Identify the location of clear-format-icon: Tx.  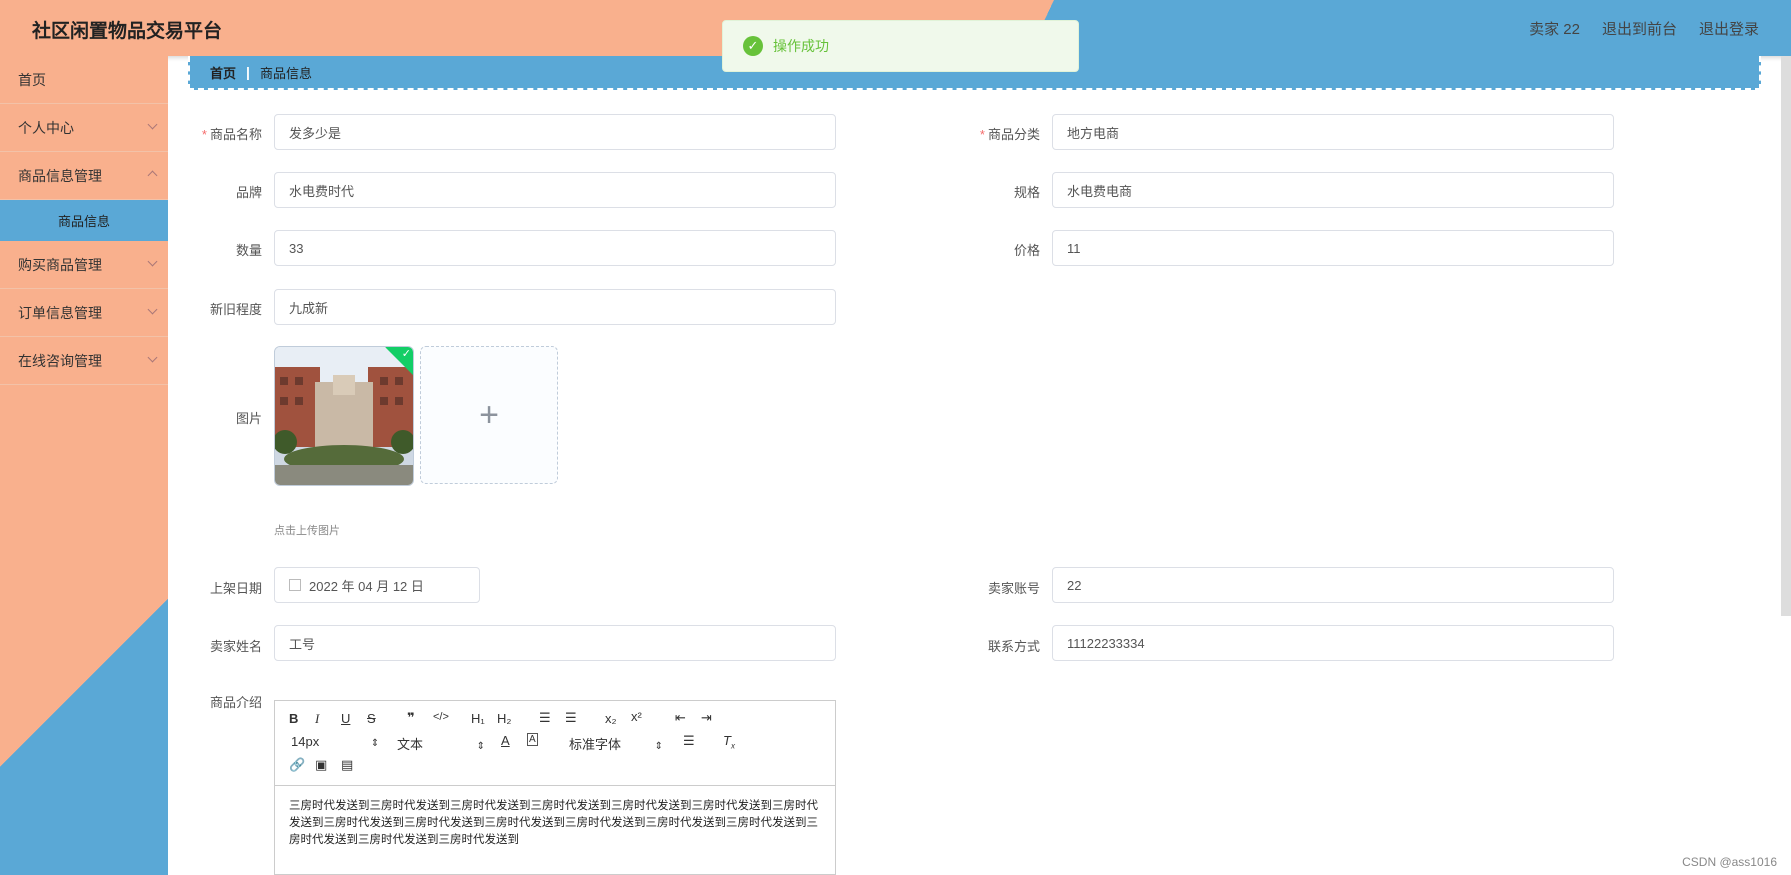
(729, 742).